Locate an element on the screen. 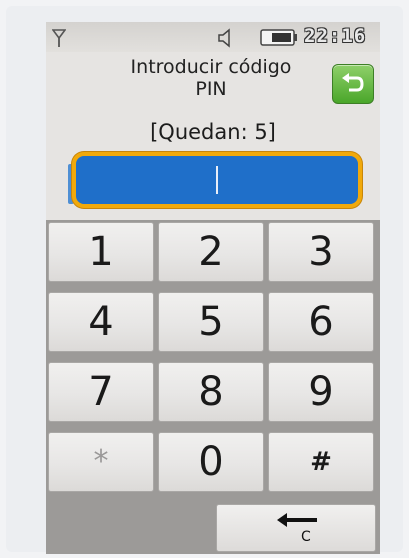  status-bar: 22:16 is located at coordinates (213, 37).